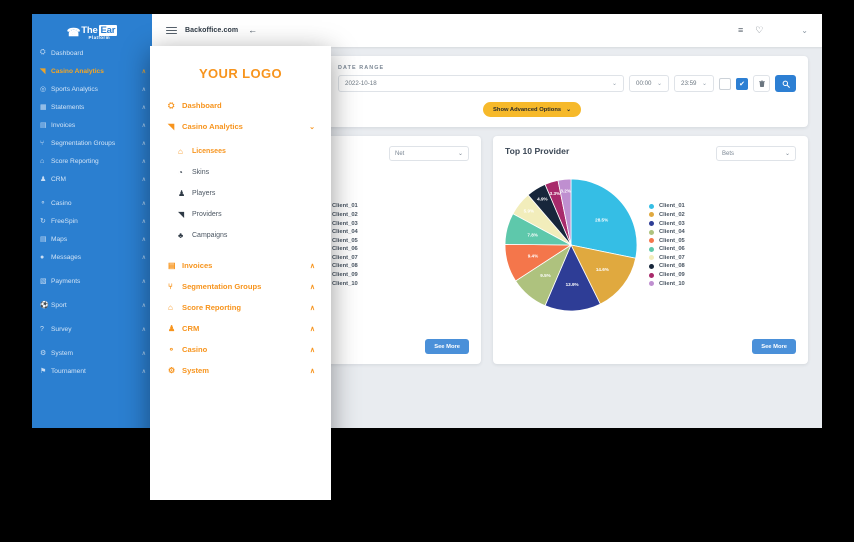 This screenshot has width=854, height=542. I want to click on overlay-menu-item-label: Dashboard, so click(202, 105).